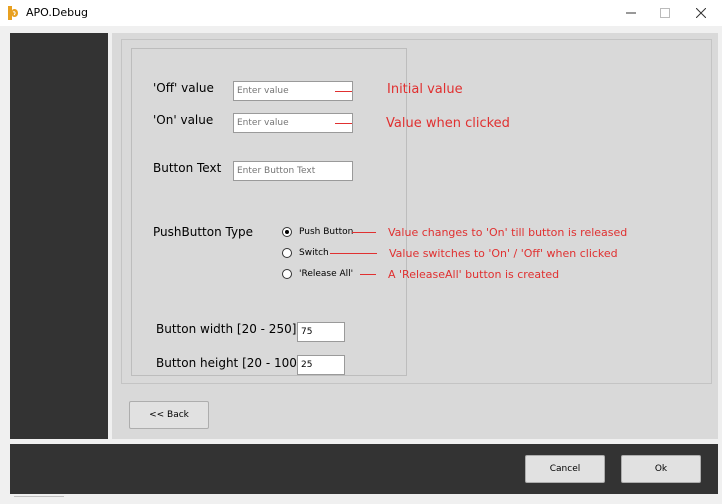 This screenshot has height=504, width=722. I want to click on minimize-button, so click(631, 13).